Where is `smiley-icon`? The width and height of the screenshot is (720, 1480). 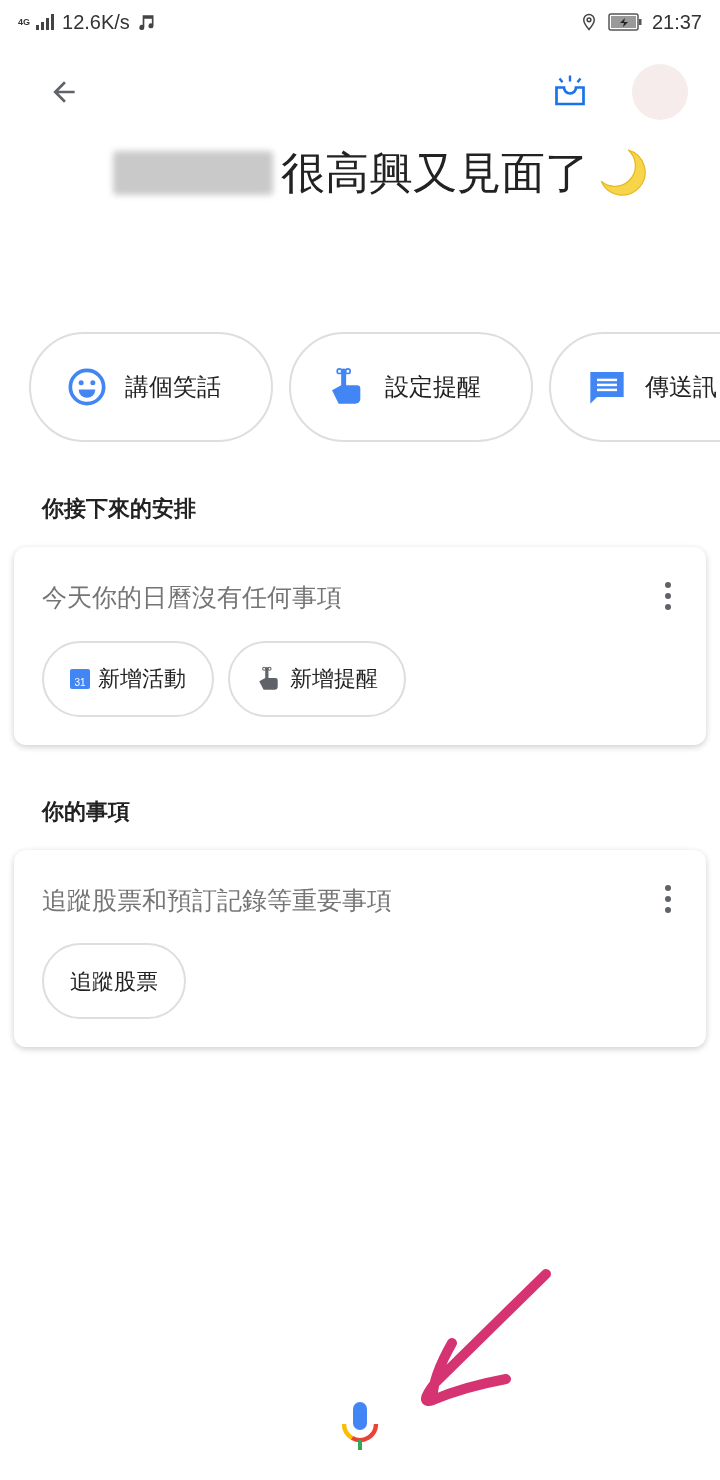 smiley-icon is located at coordinates (87, 387).